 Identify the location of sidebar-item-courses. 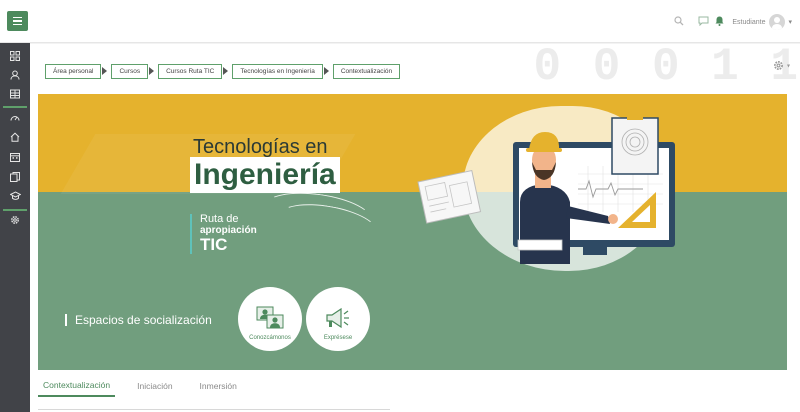
(15, 196).